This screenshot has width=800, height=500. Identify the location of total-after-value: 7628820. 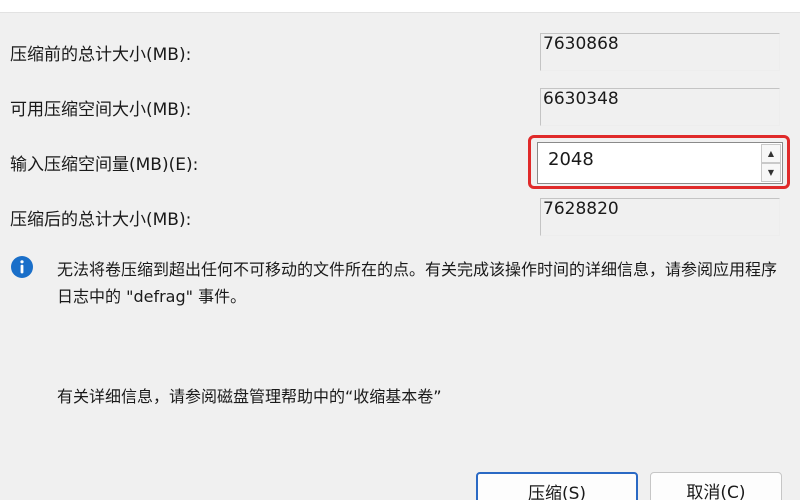
(581, 209).